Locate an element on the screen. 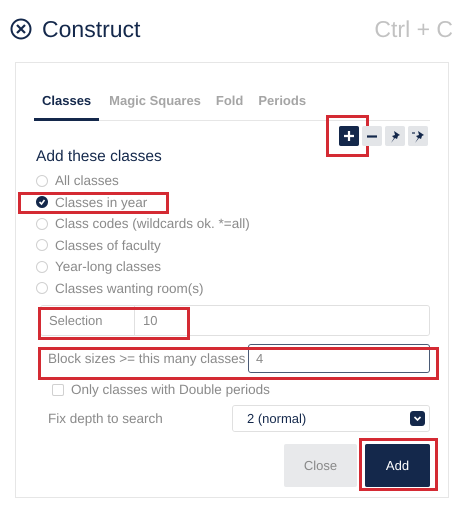 The image size is (461, 507). radio-button is located at coordinates (42, 202).